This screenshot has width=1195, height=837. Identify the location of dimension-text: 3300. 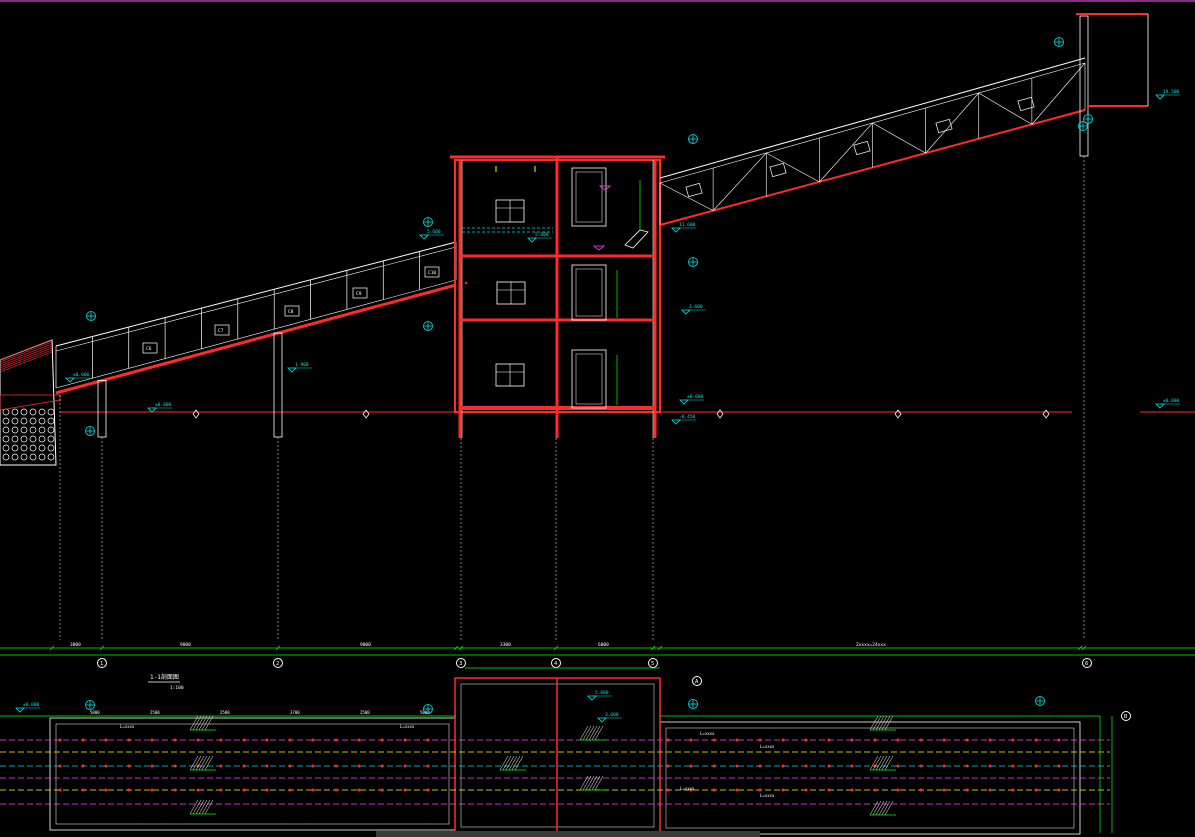
(505, 645).